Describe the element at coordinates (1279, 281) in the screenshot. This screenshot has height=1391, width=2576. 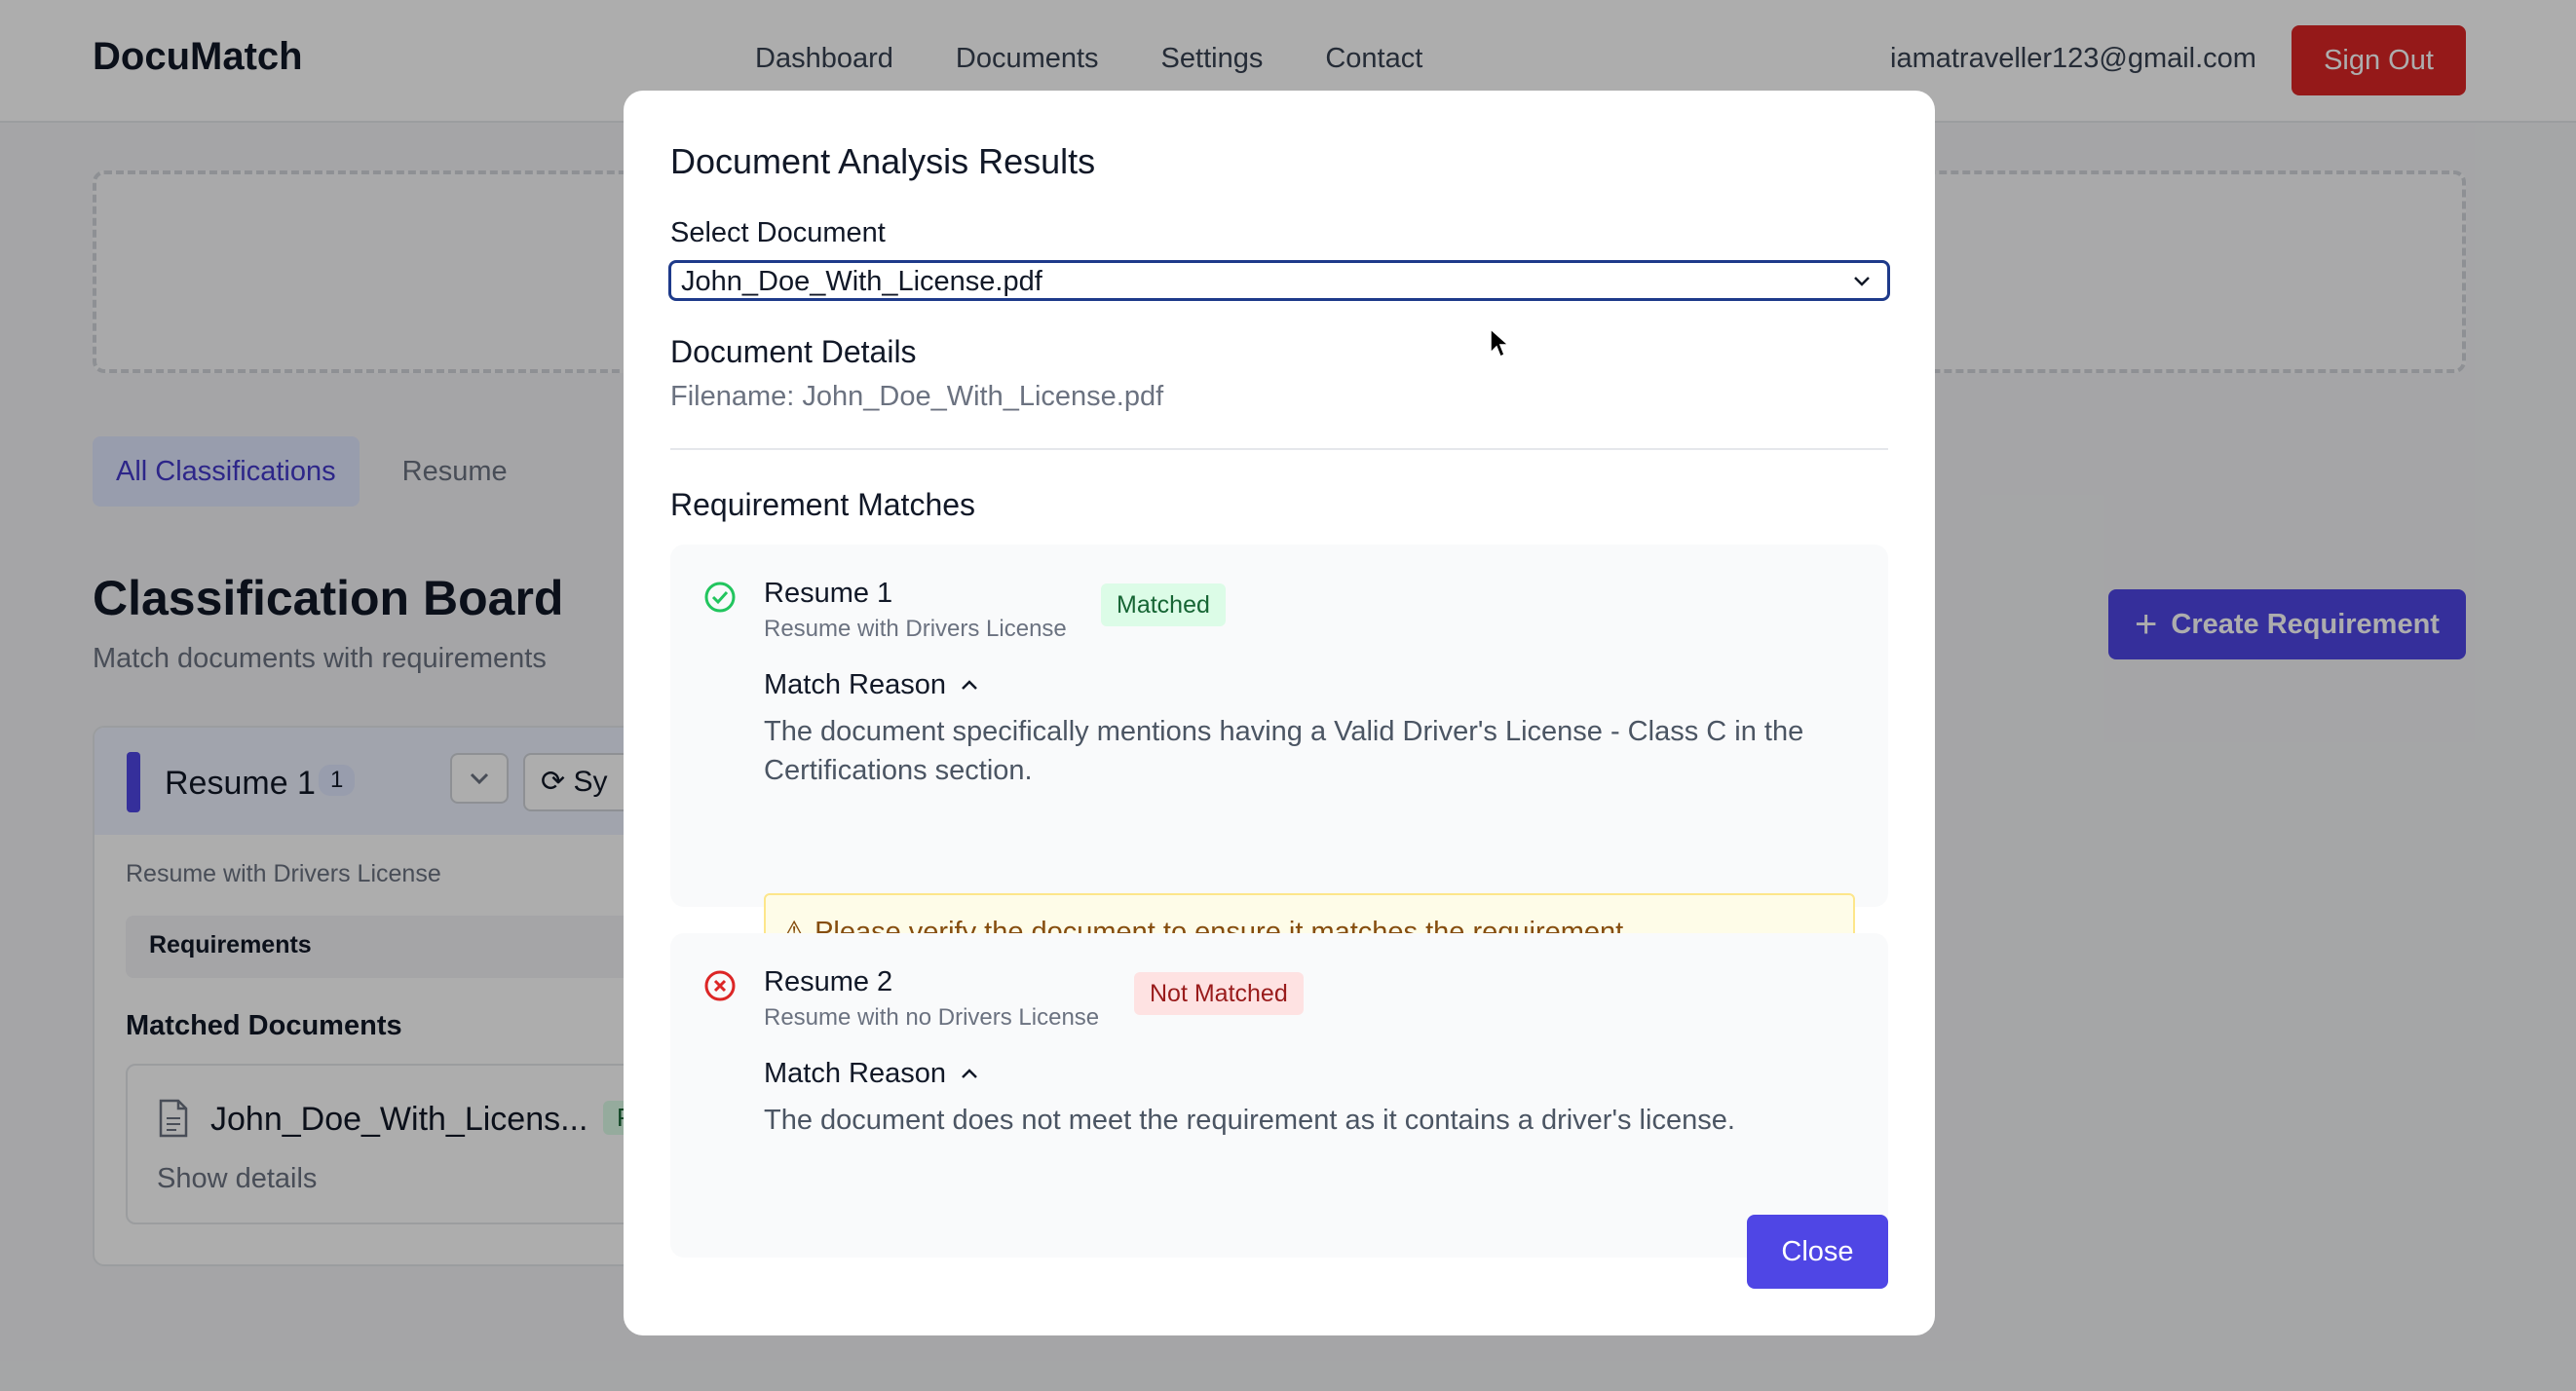
I see `document-select: John_Doe_With_License.pdf` at that location.